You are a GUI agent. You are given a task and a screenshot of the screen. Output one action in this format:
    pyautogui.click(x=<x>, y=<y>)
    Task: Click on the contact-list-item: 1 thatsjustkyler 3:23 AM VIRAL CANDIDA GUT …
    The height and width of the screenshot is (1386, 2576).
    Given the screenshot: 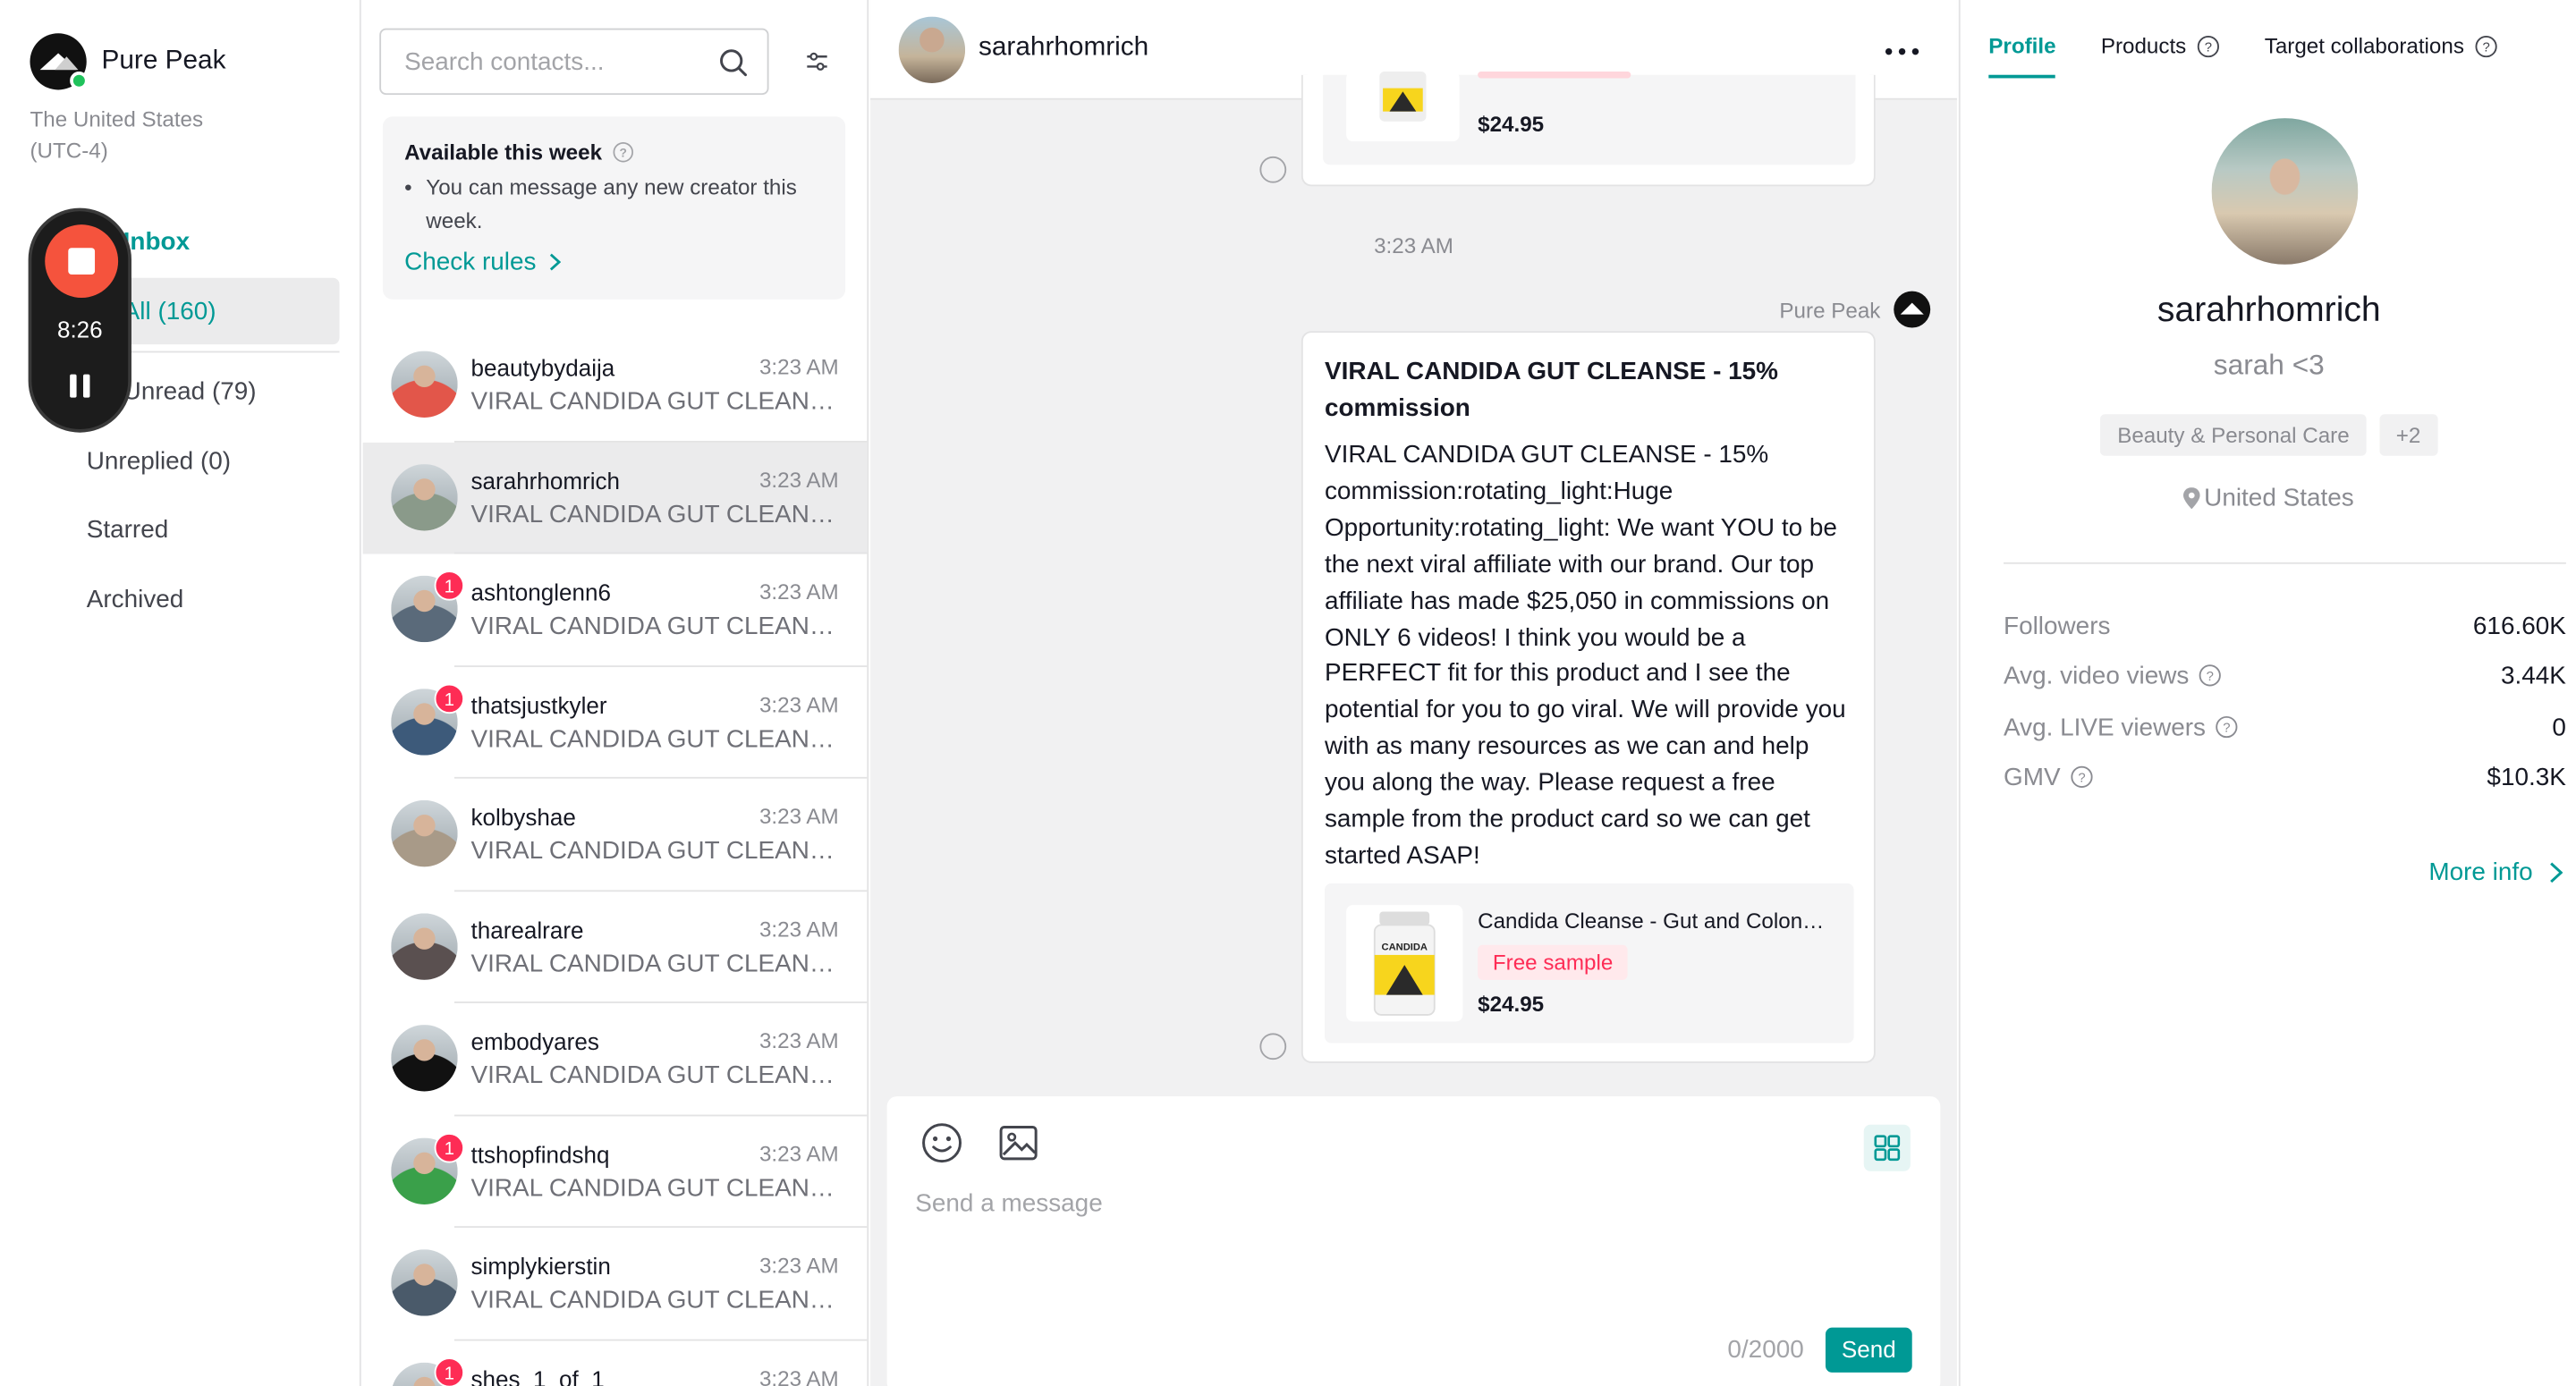 What is the action you would take?
    pyautogui.click(x=615, y=723)
    